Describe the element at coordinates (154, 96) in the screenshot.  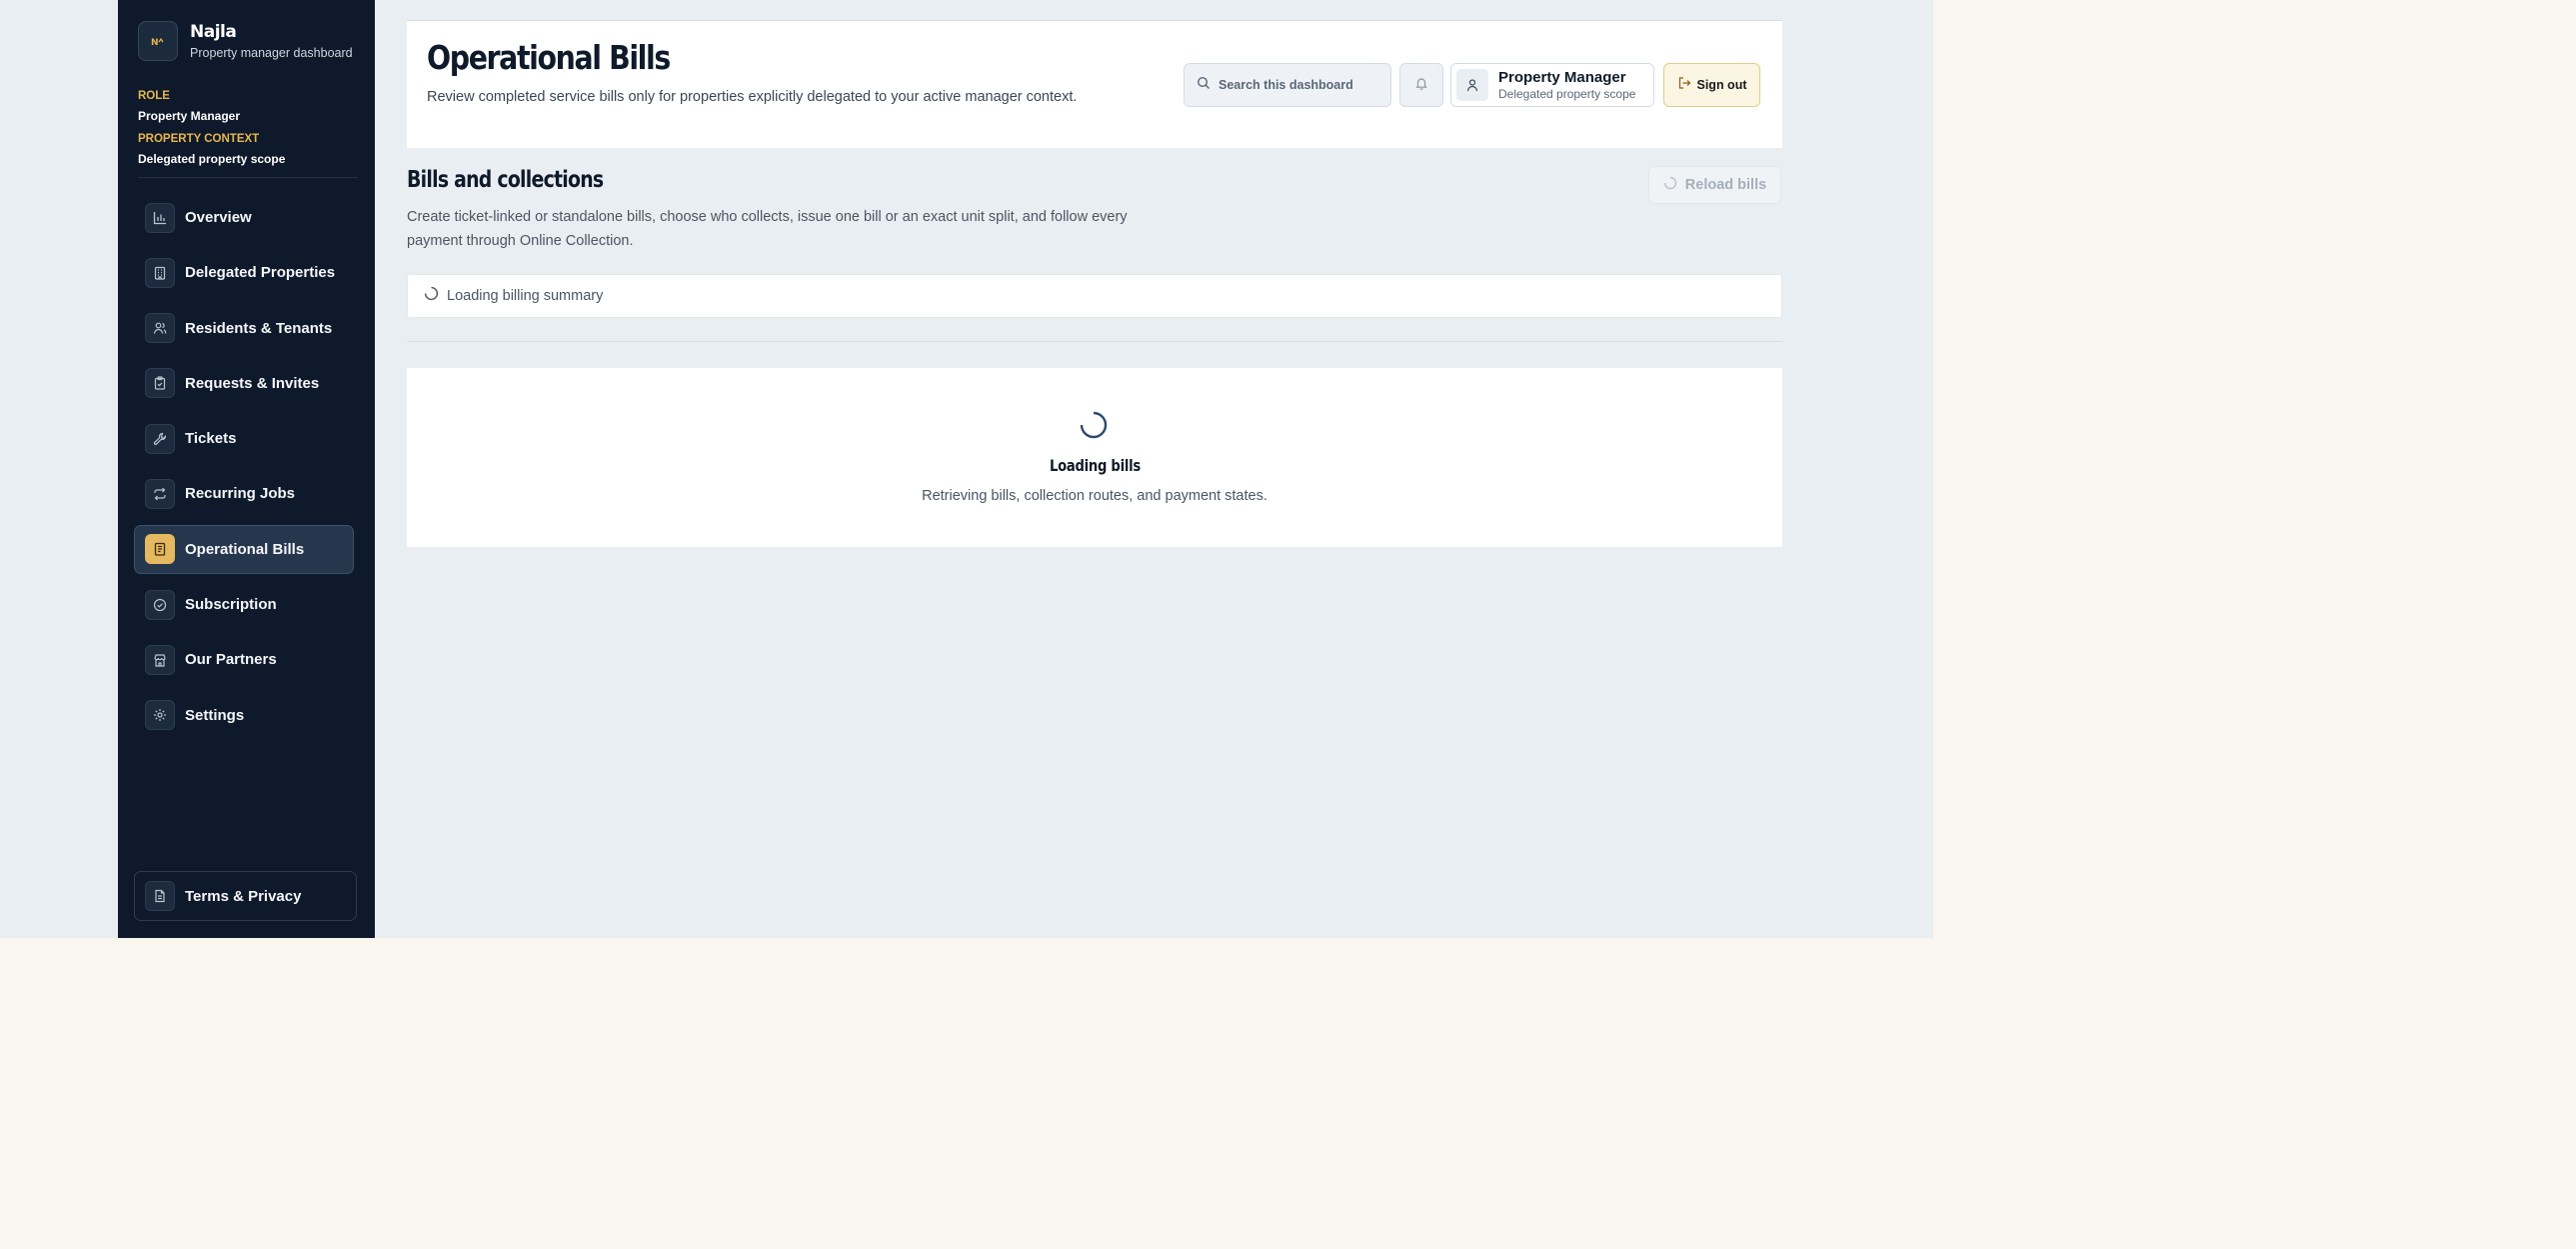
I see `role-label: ROLE` at that location.